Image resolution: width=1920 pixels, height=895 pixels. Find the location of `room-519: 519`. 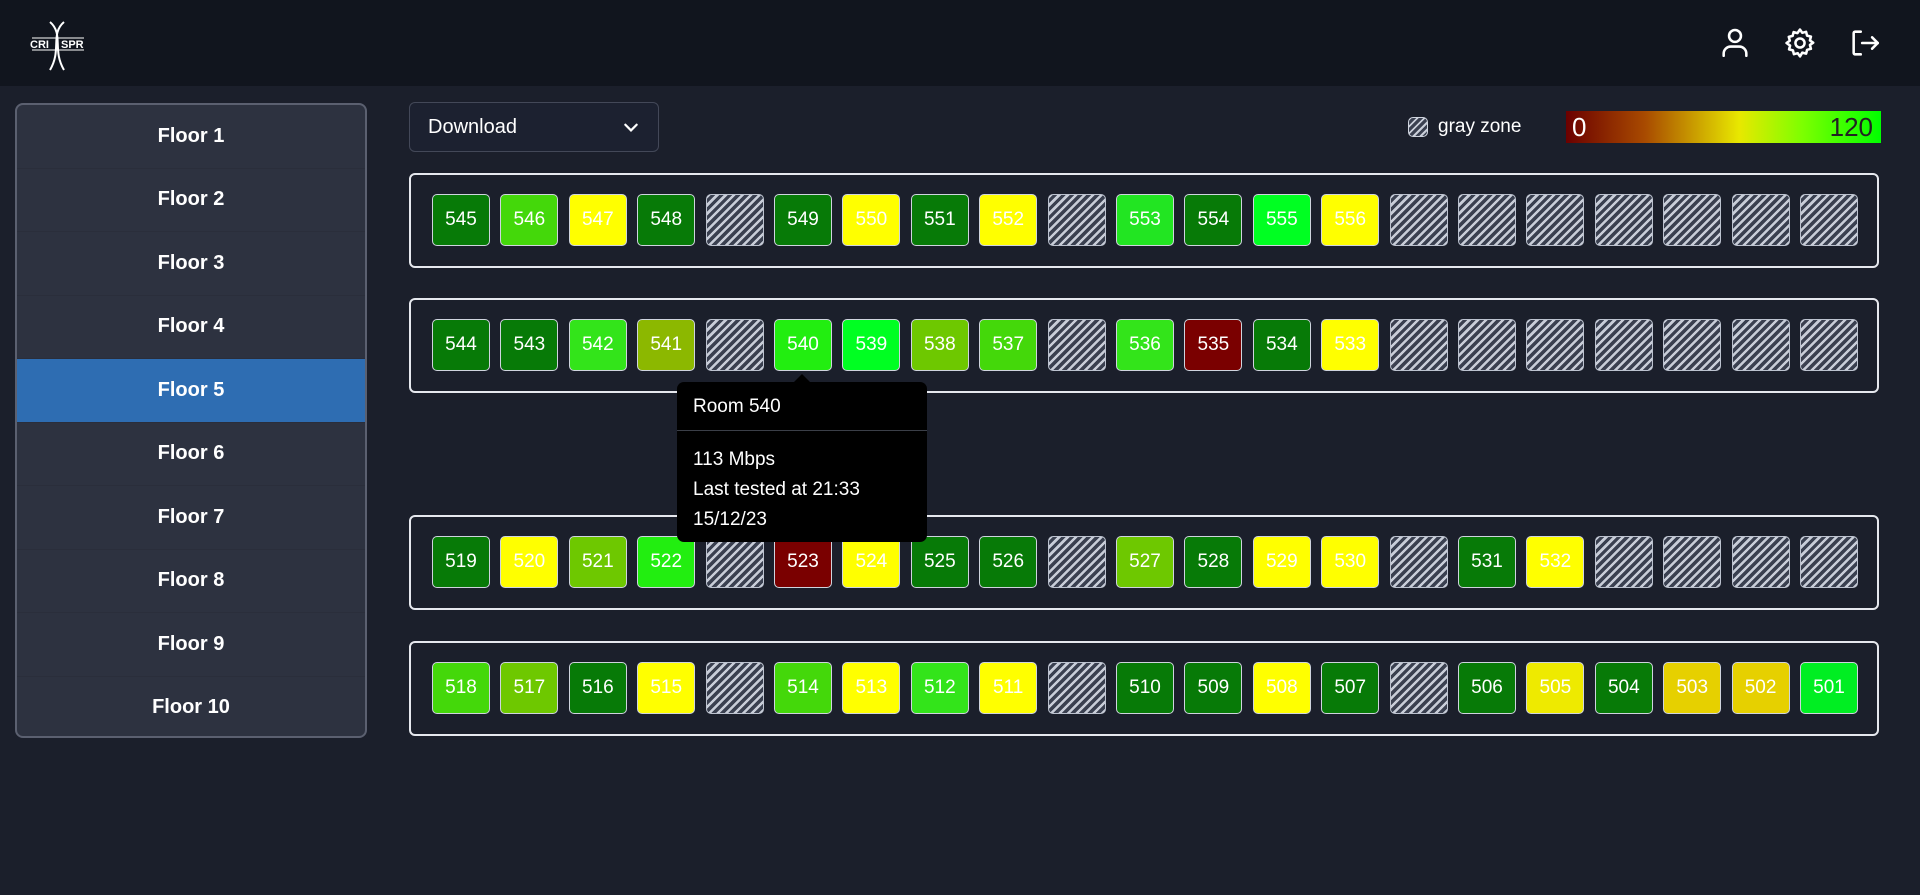

room-519: 519 is located at coordinates (461, 562).